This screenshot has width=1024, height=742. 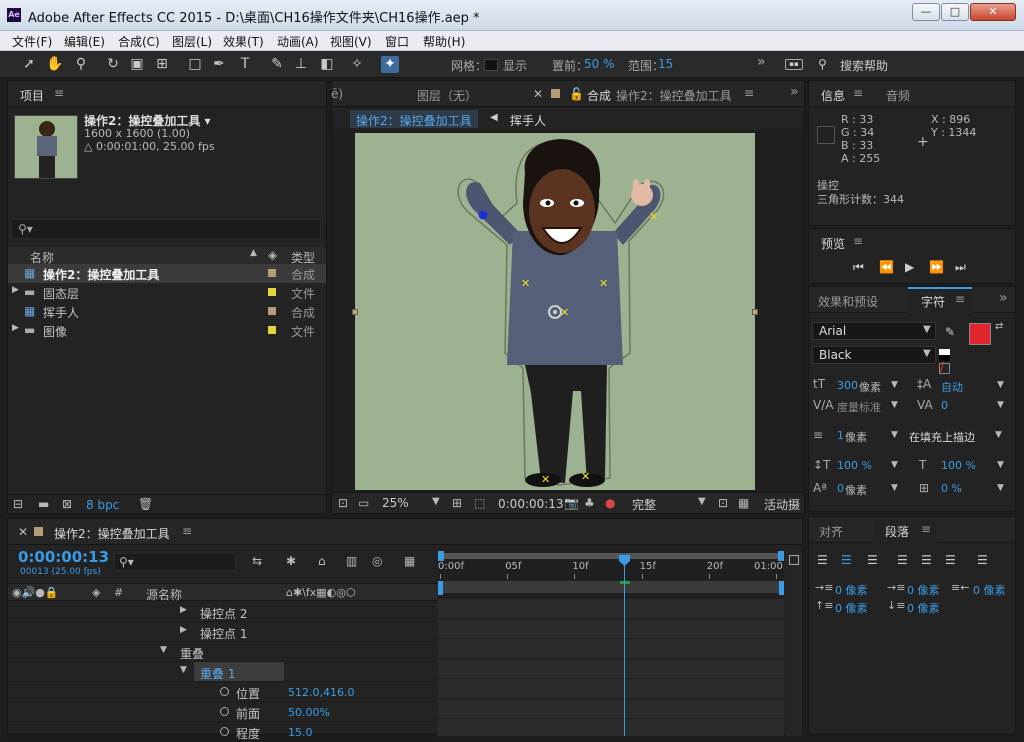 I want to click on preview-menu-icon: ≡, so click(x=858, y=241).